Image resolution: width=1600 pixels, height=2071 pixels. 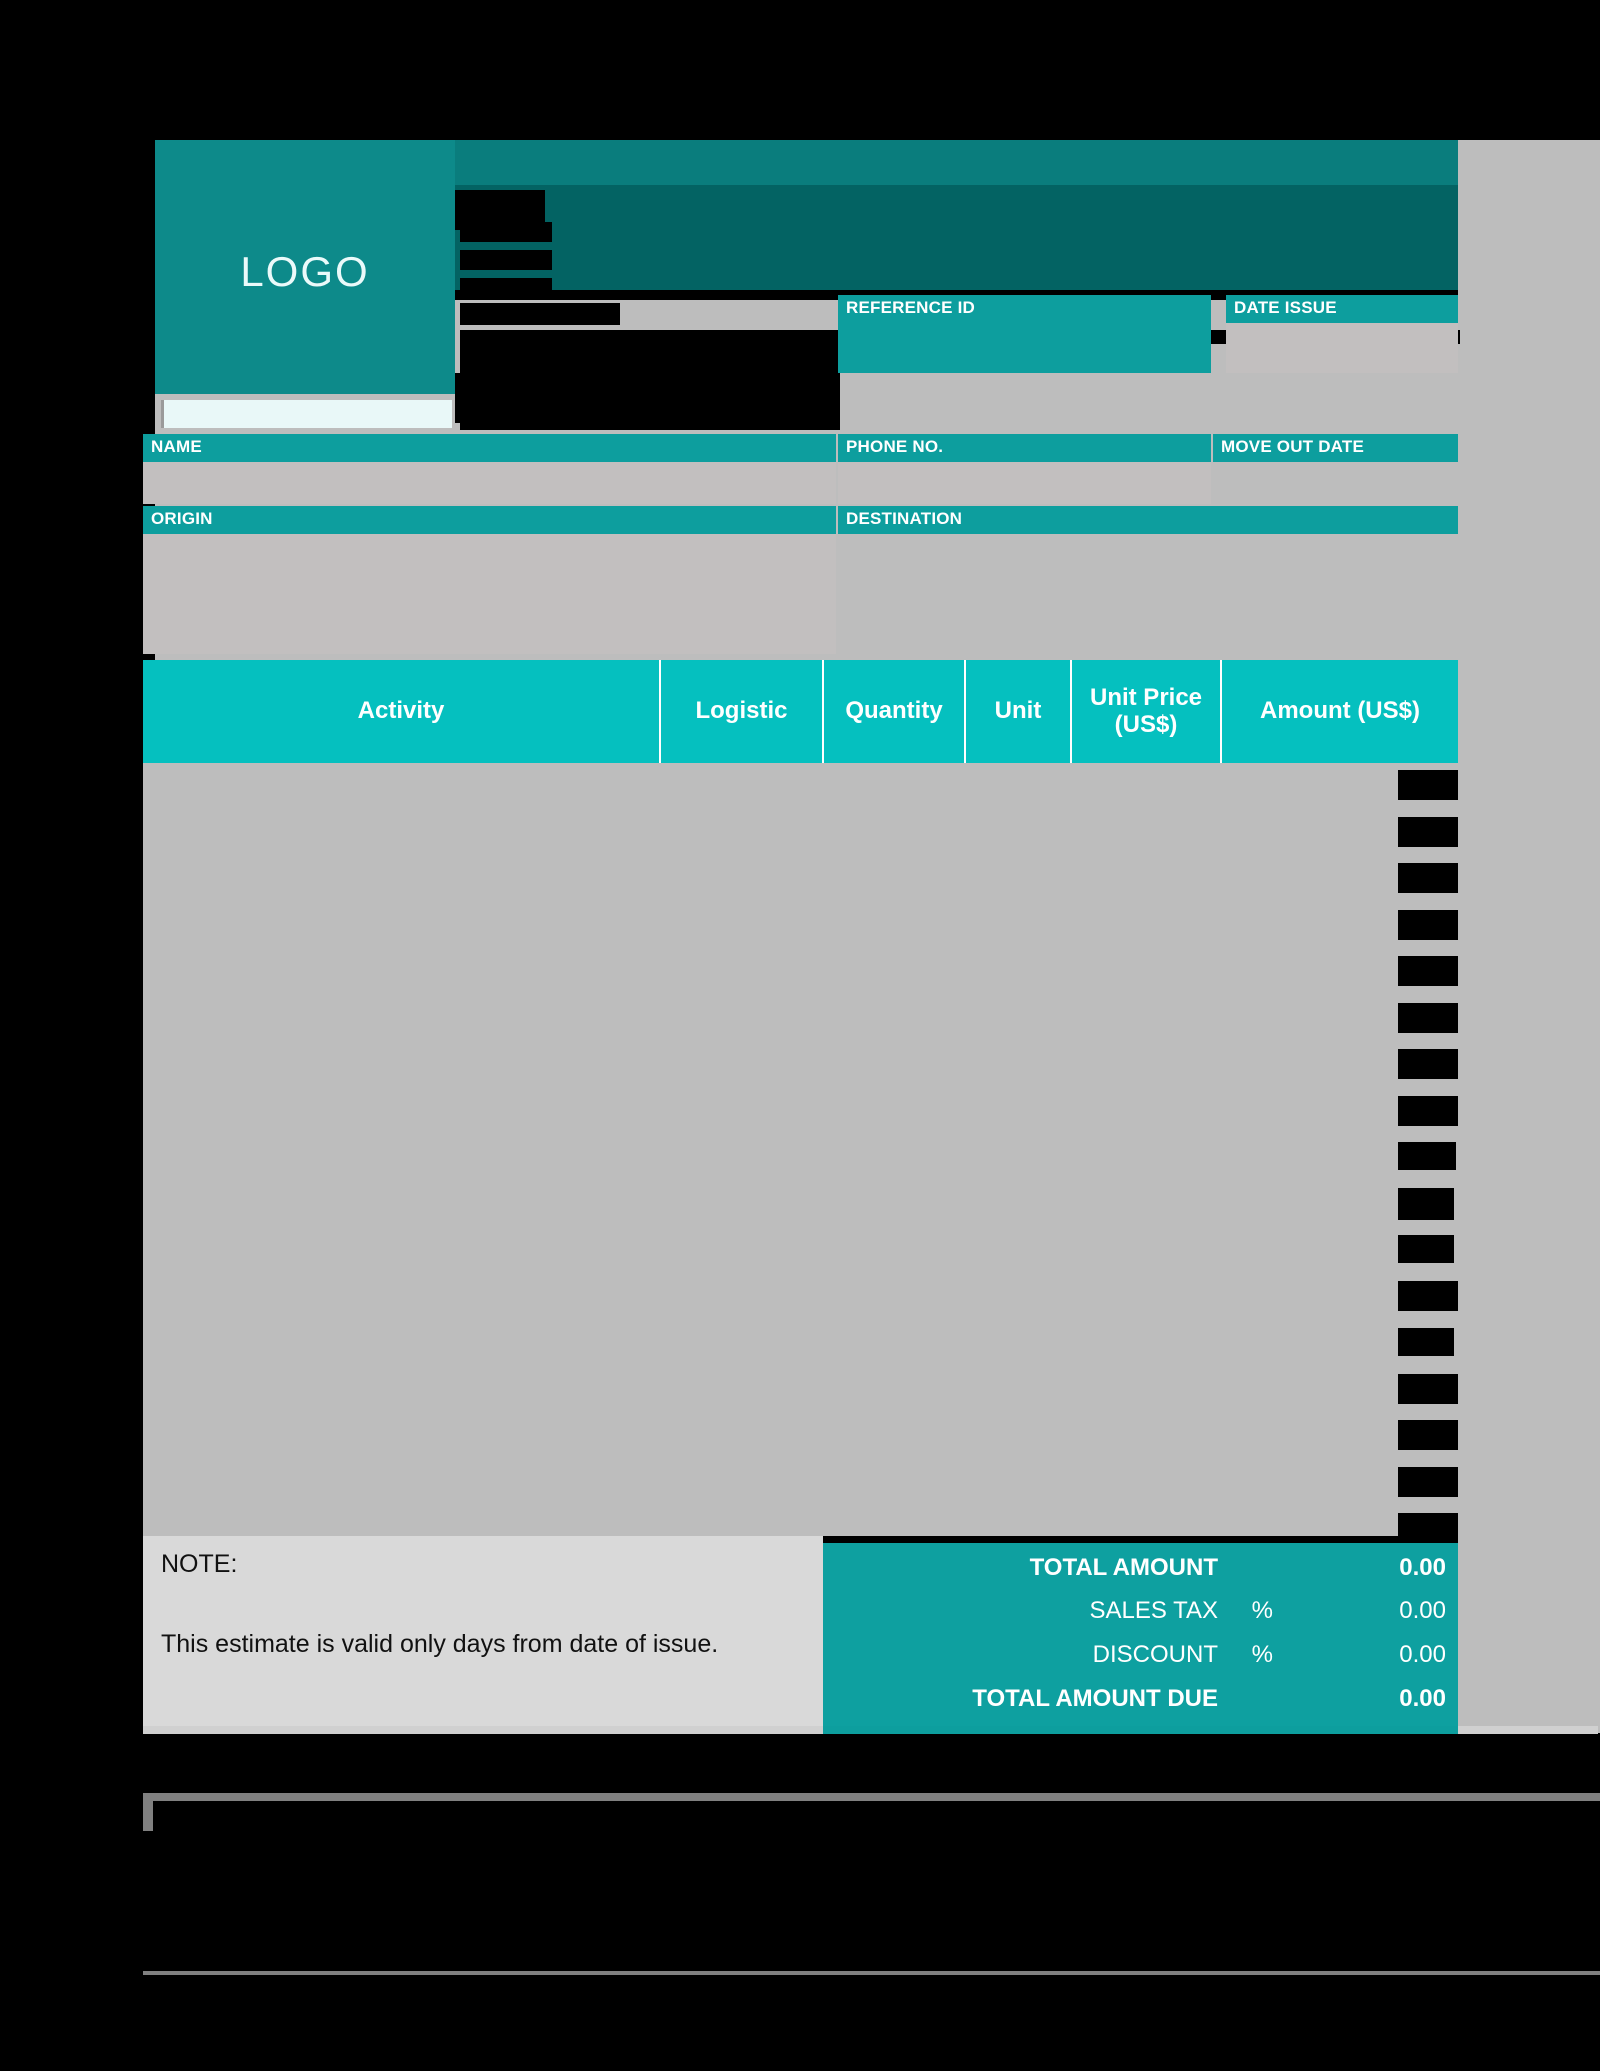 I want to click on field-value-name, so click(x=489, y=483).